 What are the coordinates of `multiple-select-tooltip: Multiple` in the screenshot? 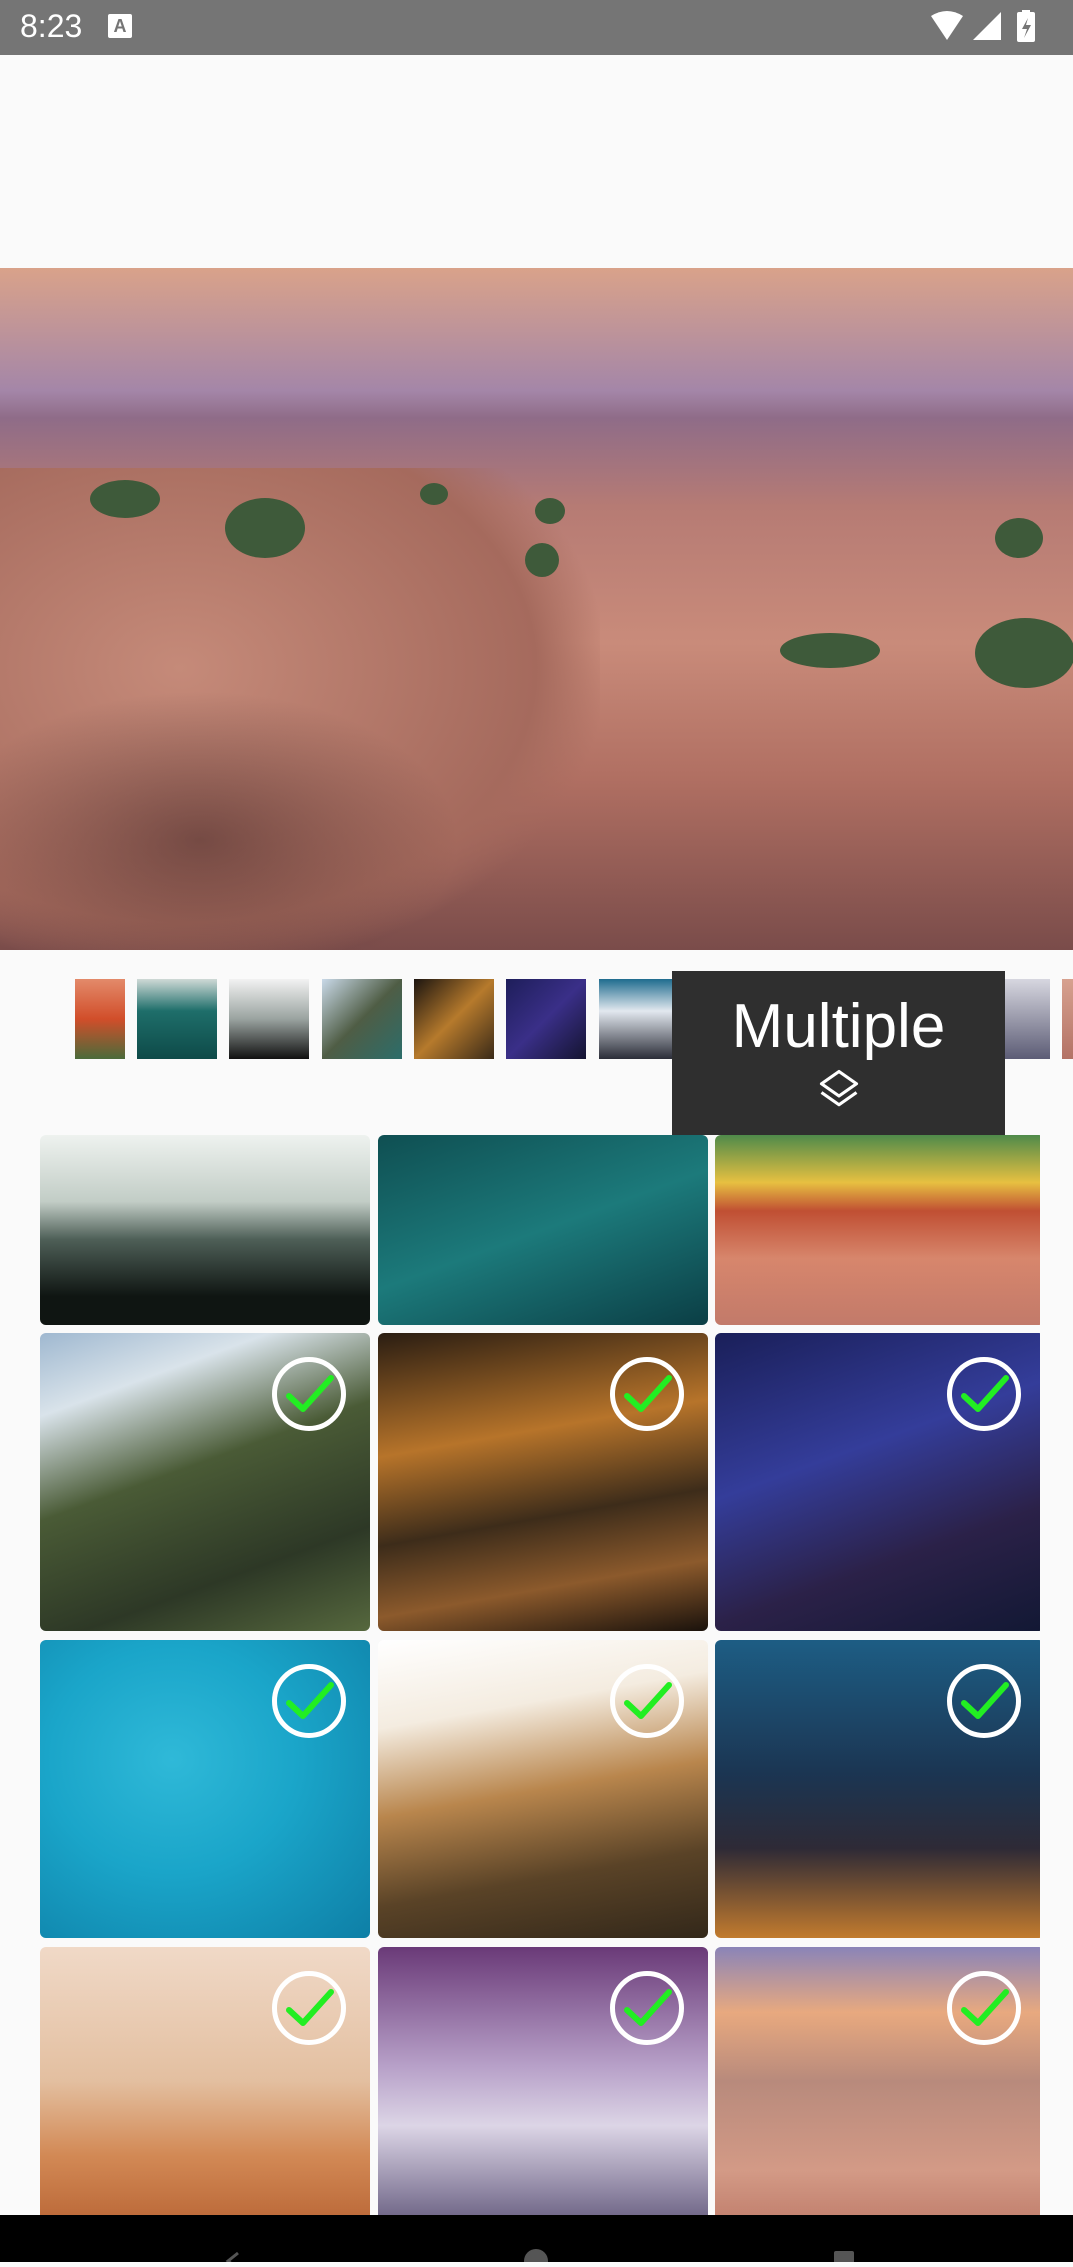 It's located at (838, 1053).